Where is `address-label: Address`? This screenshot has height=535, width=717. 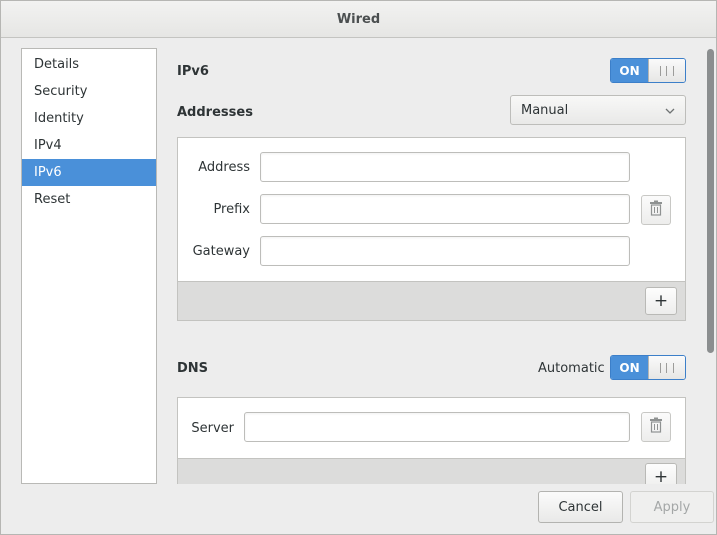 address-label: Address is located at coordinates (224, 167).